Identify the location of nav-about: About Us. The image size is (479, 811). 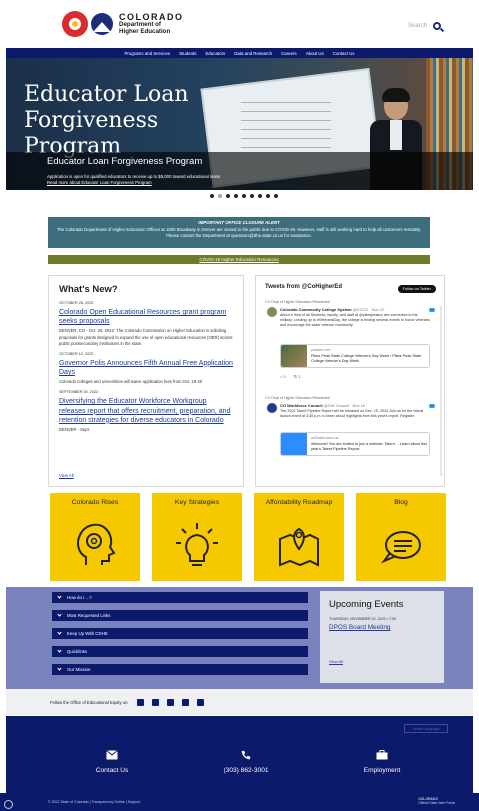
(315, 53).